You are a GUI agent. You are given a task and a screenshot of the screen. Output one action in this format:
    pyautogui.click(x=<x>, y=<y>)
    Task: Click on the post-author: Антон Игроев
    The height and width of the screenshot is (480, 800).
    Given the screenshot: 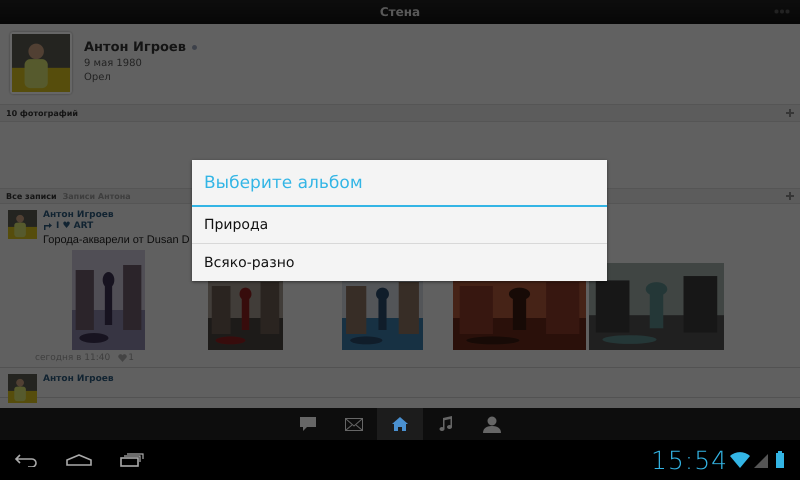 What is the action you would take?
    pyautogui.click(x=417, y=379)
    